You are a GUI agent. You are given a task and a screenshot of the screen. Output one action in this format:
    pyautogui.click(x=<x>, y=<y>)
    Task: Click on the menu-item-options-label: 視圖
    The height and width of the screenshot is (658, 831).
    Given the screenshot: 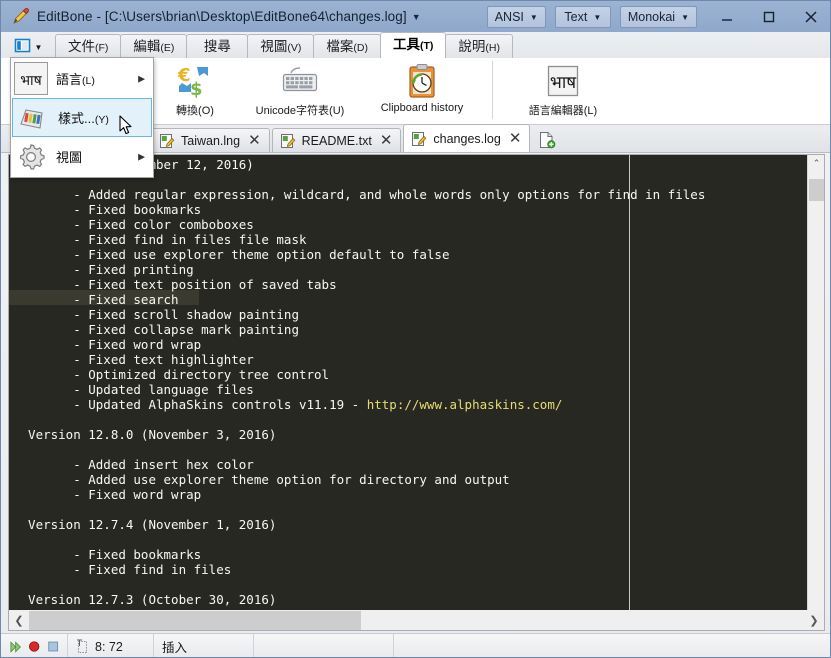 What is the action you would take?
    pyautogui.click(x=69, y=157)
    